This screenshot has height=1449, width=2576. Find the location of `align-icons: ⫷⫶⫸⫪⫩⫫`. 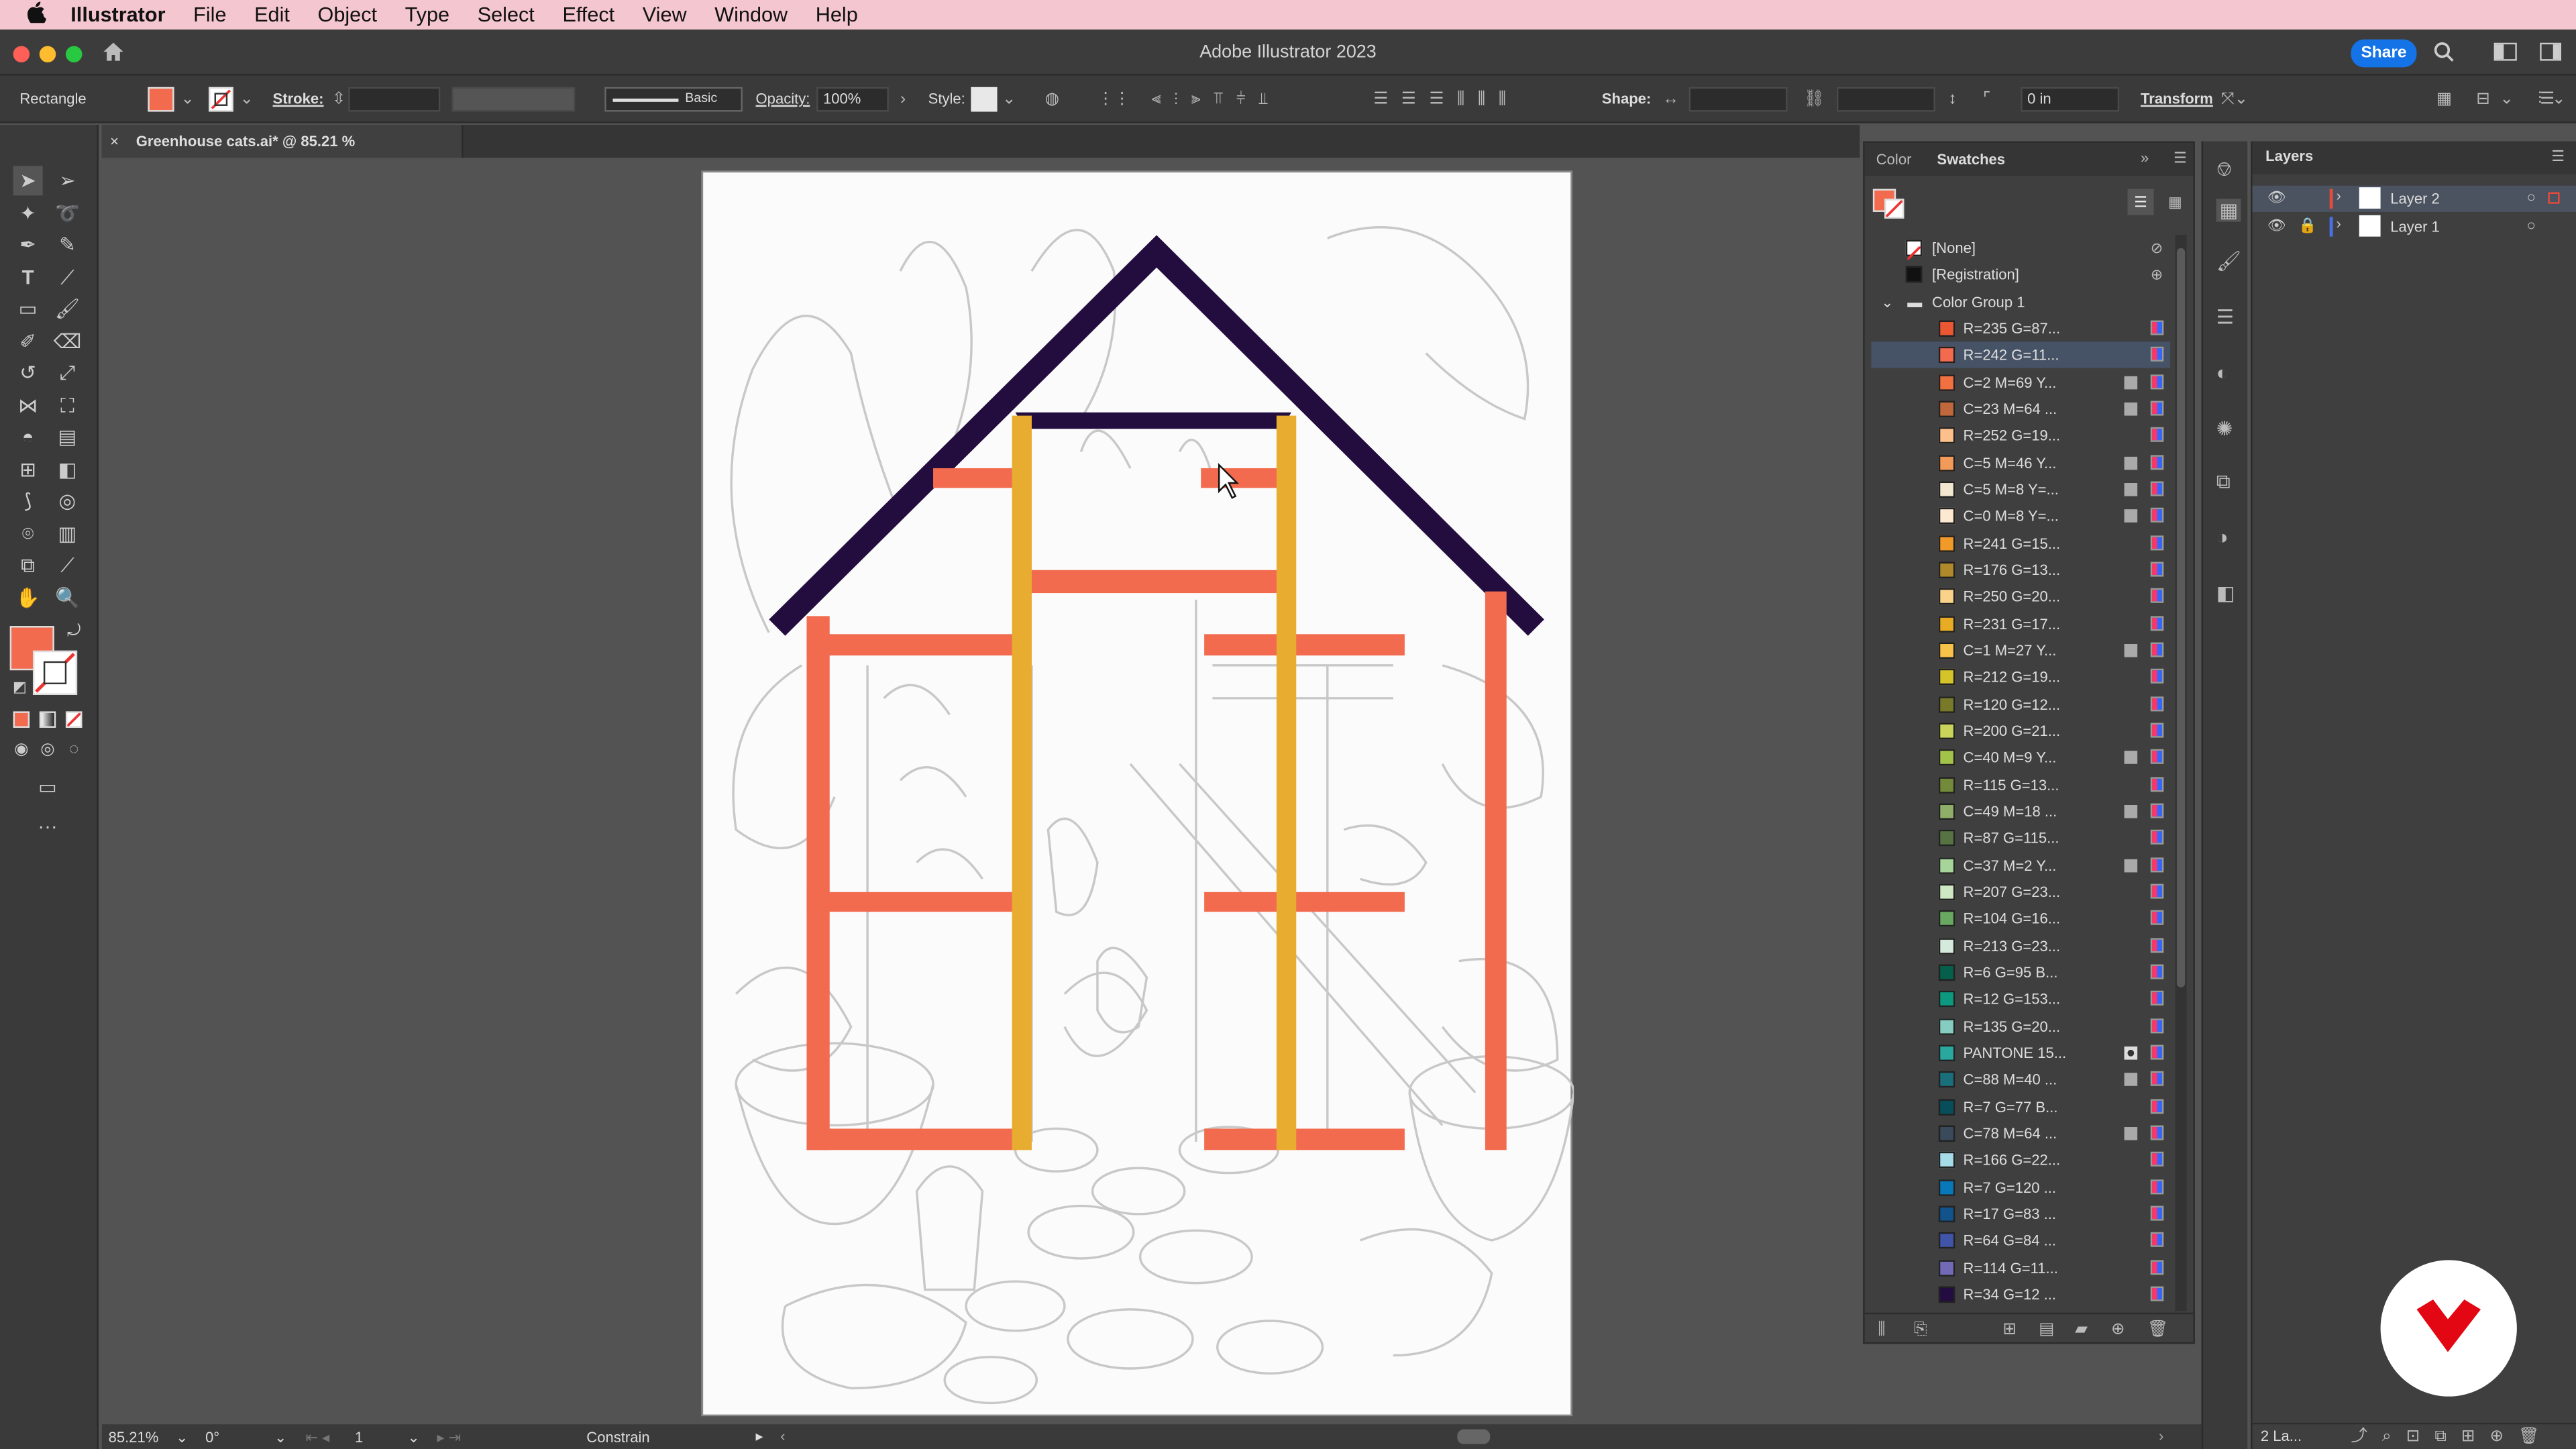

align-icons: ⫷⫶⫸⫪⫩⫫ is located at coordinates (1216, 100).